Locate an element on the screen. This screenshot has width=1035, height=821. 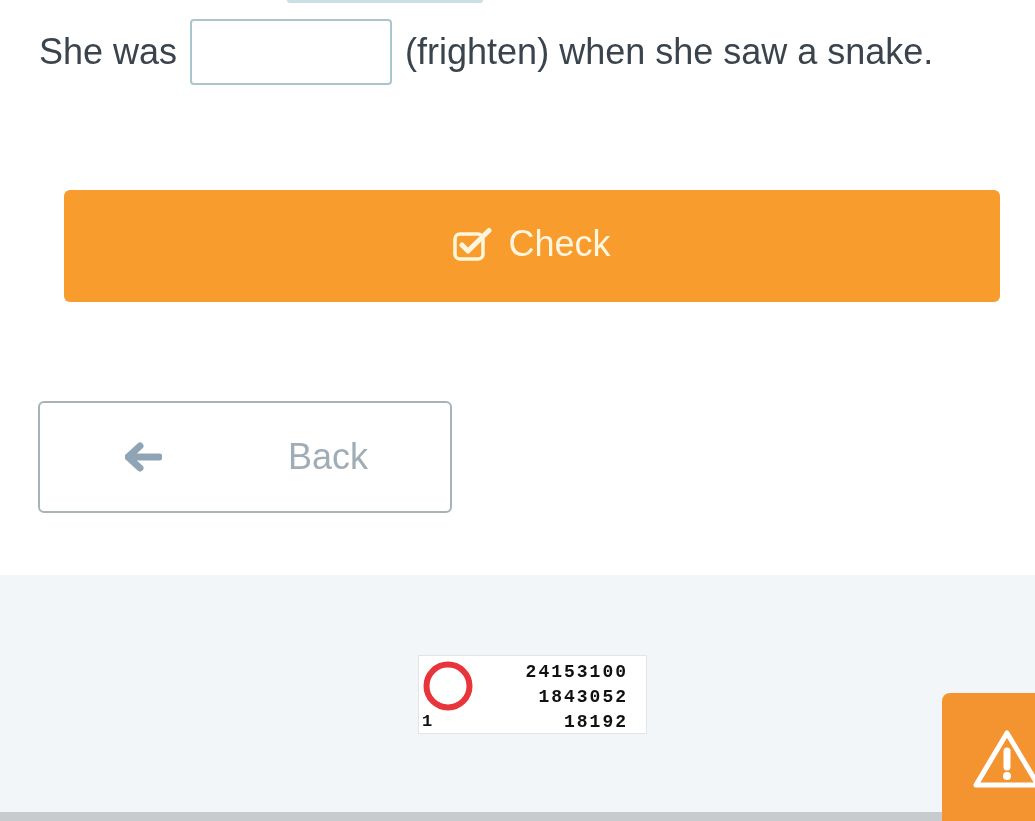
report-button is located at coordinates (988, 757).